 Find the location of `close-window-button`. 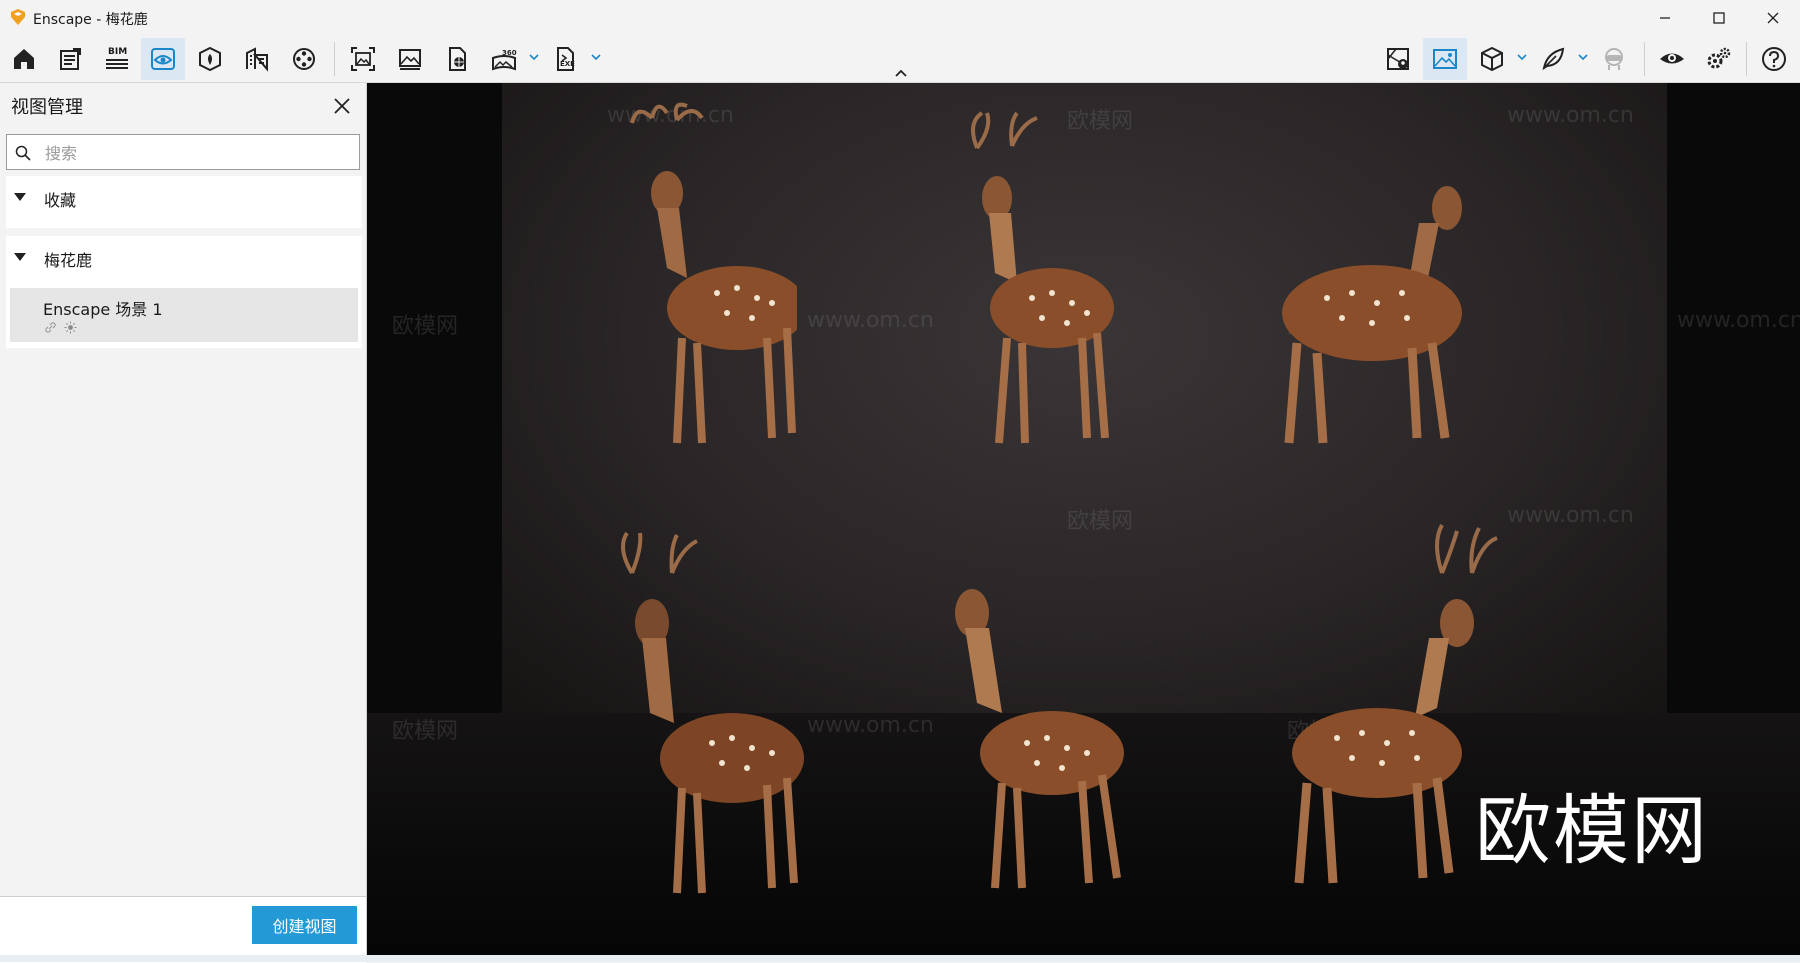

close-window-button is located at coordinates (1773, 18).